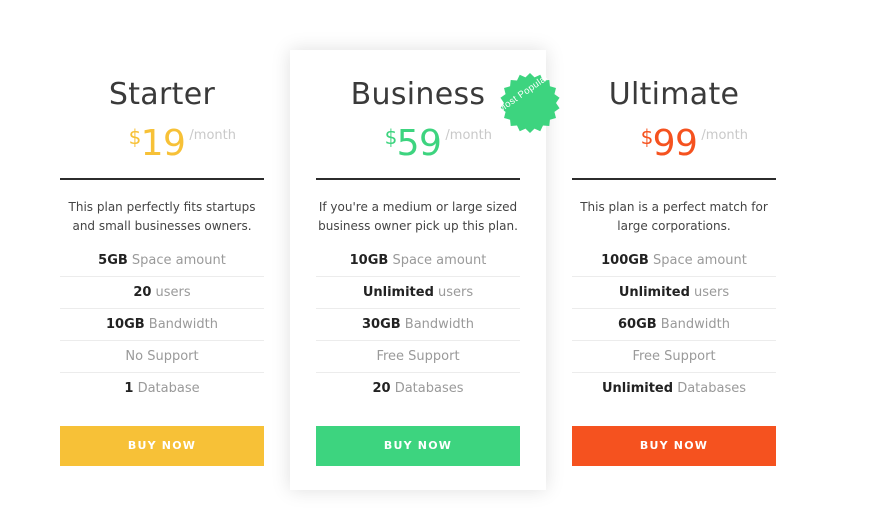  I want to click on plan-title: Starter, so click(162, 94).